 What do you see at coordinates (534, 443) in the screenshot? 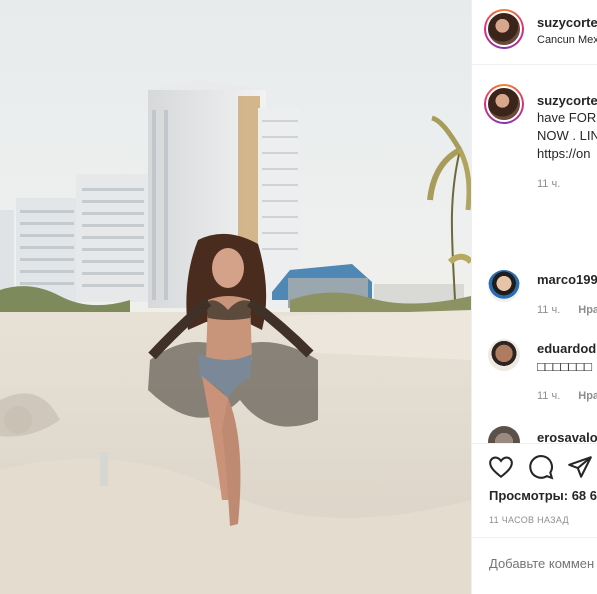
I see `actions-divider` at bounding box center [534, 443].